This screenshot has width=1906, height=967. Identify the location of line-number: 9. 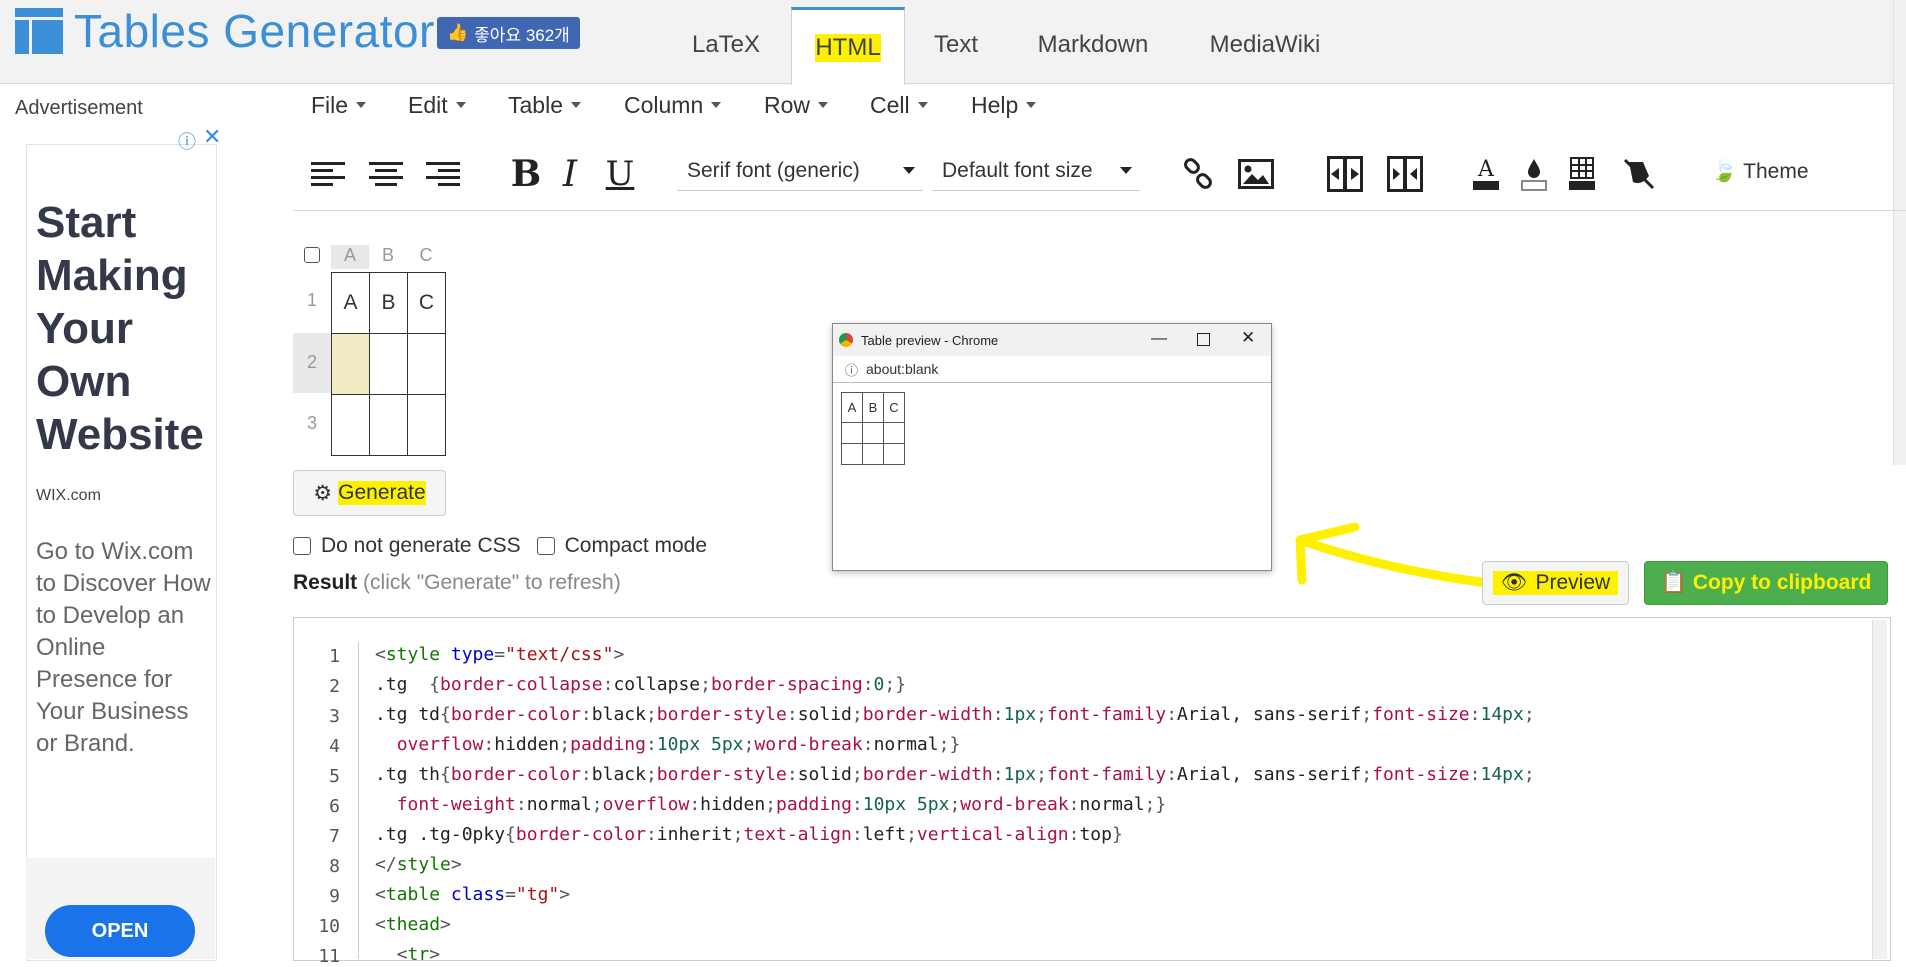
(334, 896).